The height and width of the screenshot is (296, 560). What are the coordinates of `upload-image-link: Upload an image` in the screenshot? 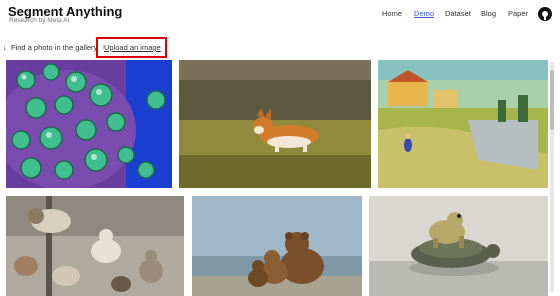 It's located at (132, 47).